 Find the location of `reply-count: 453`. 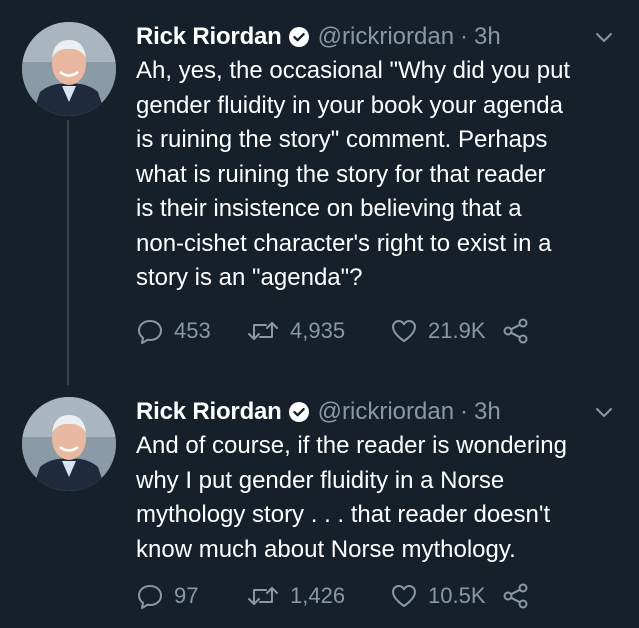

reply-count: 453 is located at coordinates (192, 330).